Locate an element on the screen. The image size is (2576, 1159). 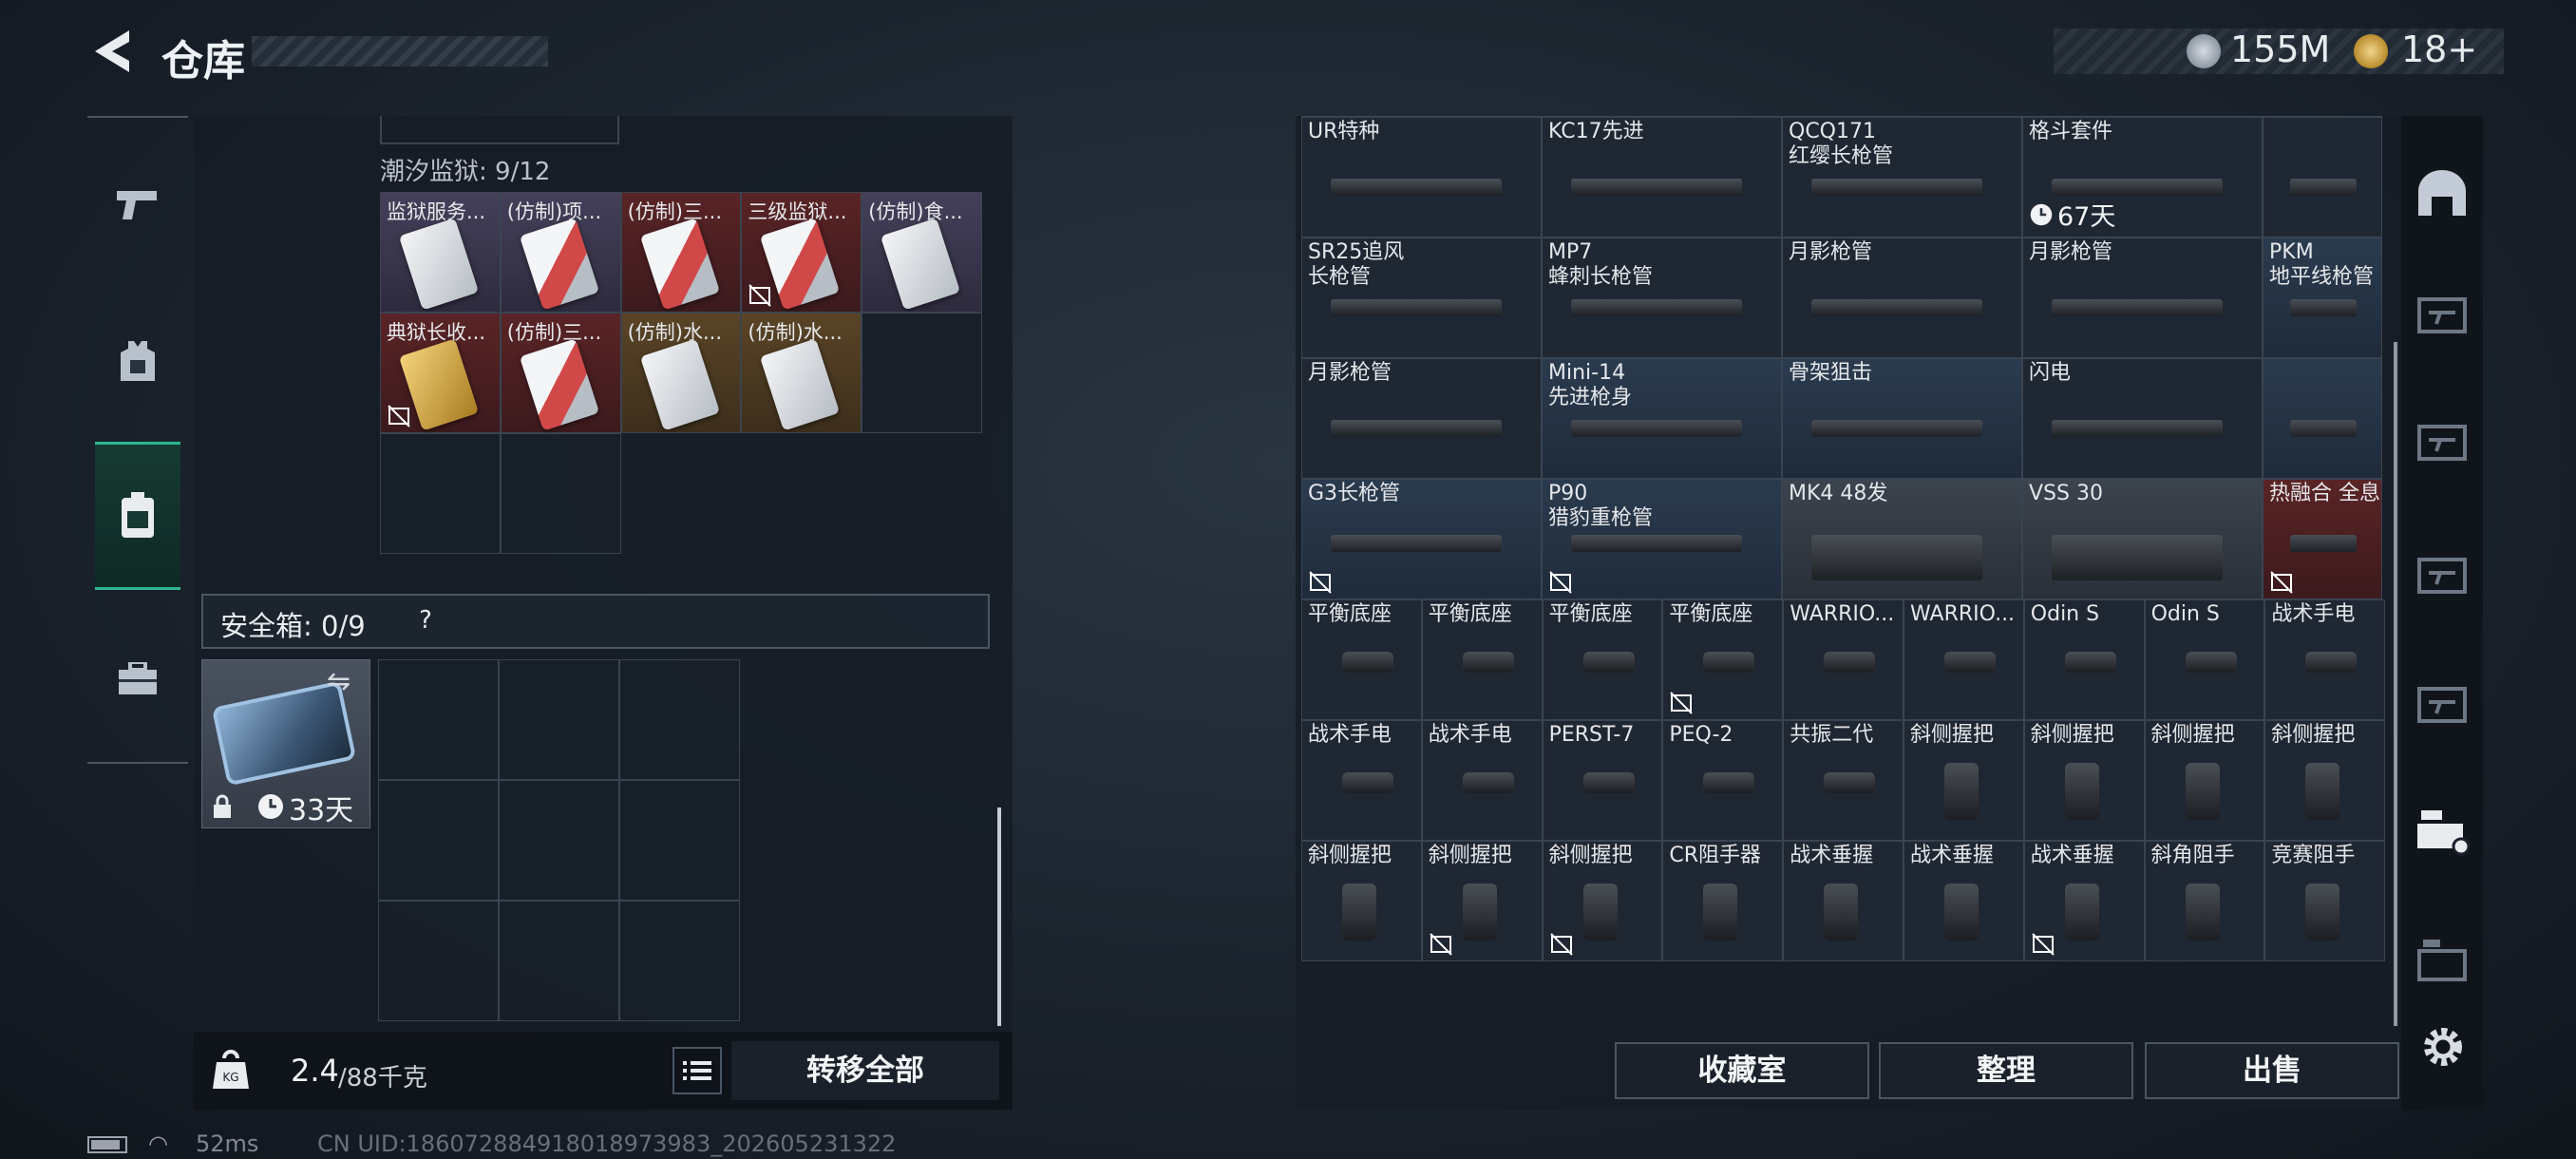
stash-slot: 闪电 is located at coordinates (2142, 418).